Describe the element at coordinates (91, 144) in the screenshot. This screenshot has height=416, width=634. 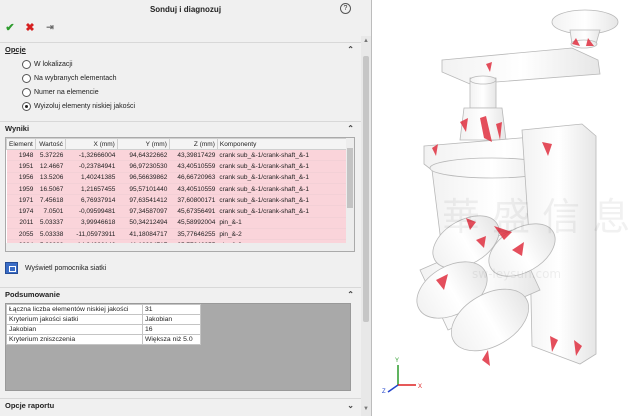
I see `col-x: X (mm)` at that location.